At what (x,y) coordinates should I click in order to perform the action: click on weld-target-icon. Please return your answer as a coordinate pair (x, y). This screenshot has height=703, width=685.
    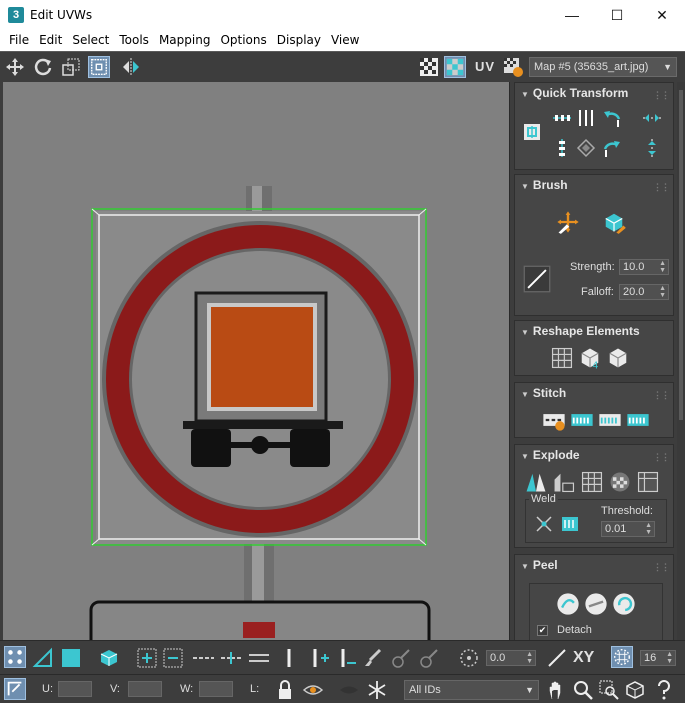
    Looking at the image, I should click on (570, 524).